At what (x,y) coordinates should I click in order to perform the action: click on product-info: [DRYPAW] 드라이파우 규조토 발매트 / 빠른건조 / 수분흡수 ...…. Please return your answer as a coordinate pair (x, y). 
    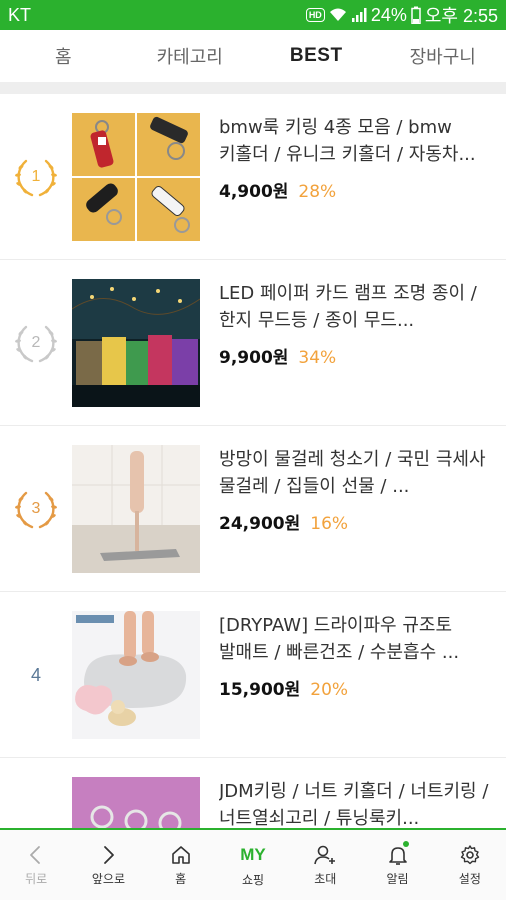
    Looking at the image, I should click on (355, 656).